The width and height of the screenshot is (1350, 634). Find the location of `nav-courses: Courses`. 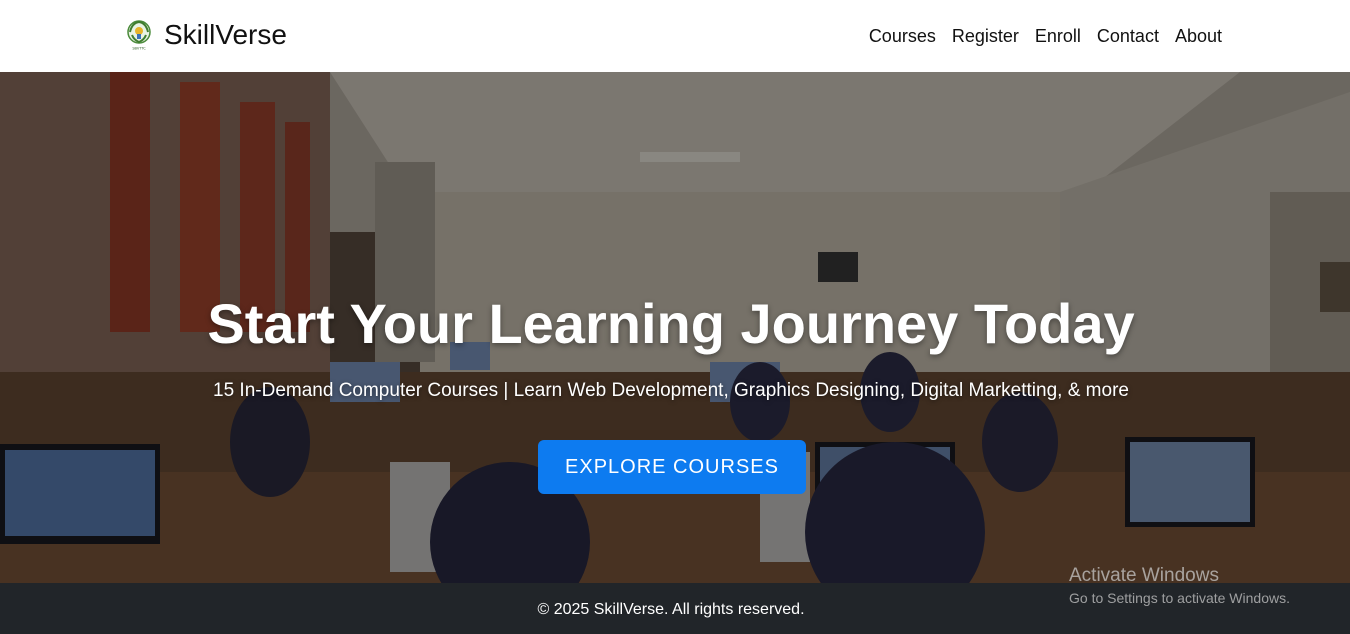

nav-courses: Courses is located at coordinates (902, 36).